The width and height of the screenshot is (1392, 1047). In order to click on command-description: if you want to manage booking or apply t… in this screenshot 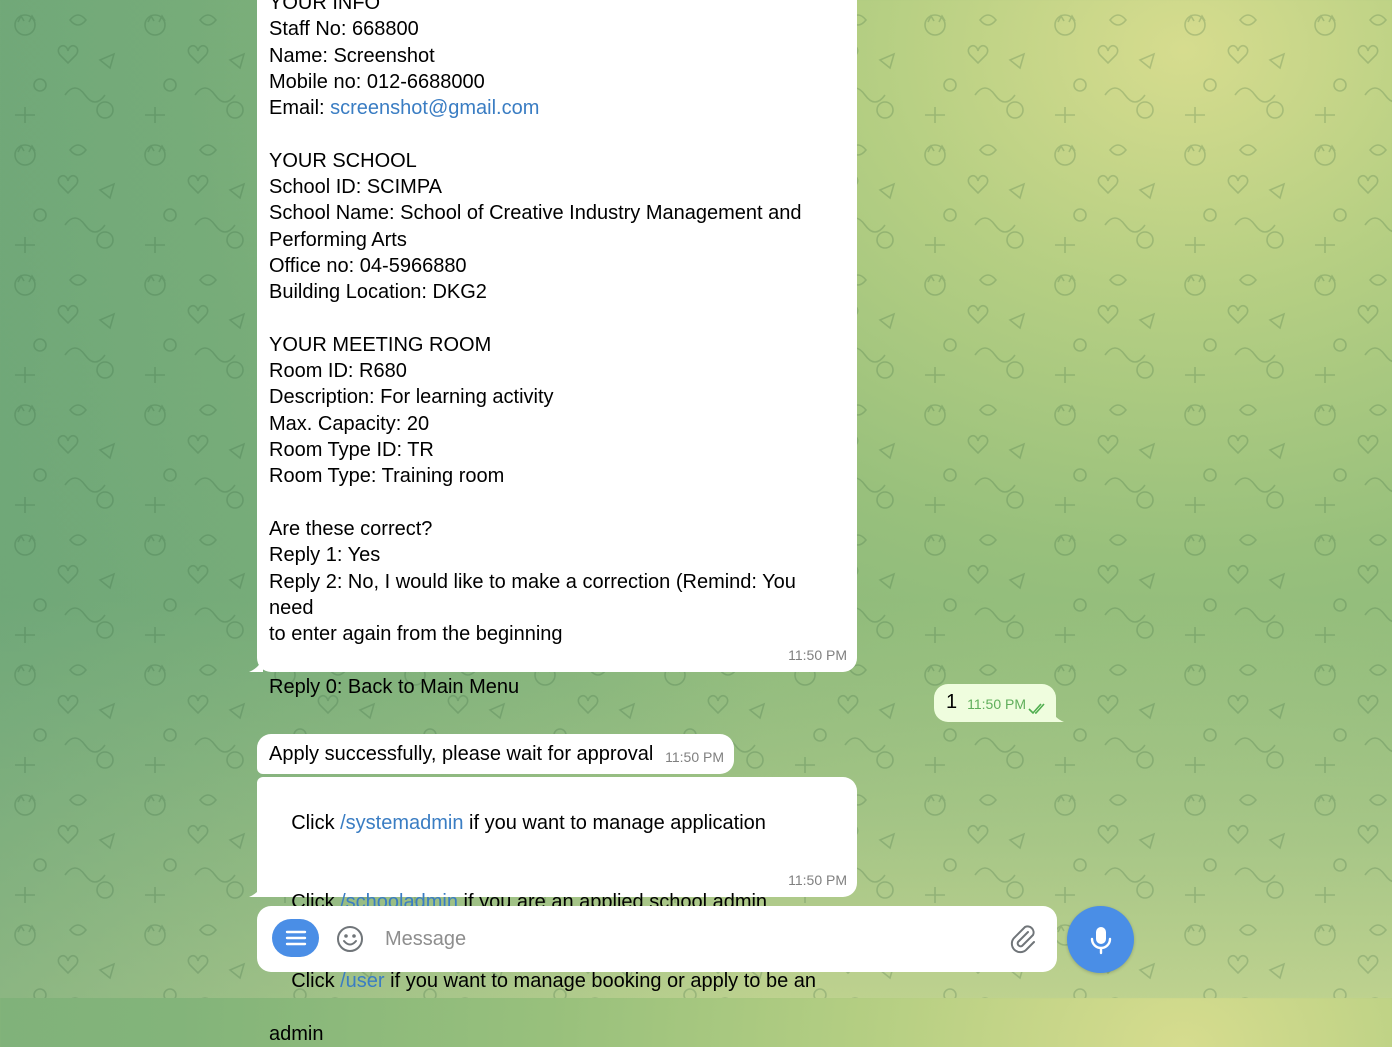, I will do `click(600, 981)`.